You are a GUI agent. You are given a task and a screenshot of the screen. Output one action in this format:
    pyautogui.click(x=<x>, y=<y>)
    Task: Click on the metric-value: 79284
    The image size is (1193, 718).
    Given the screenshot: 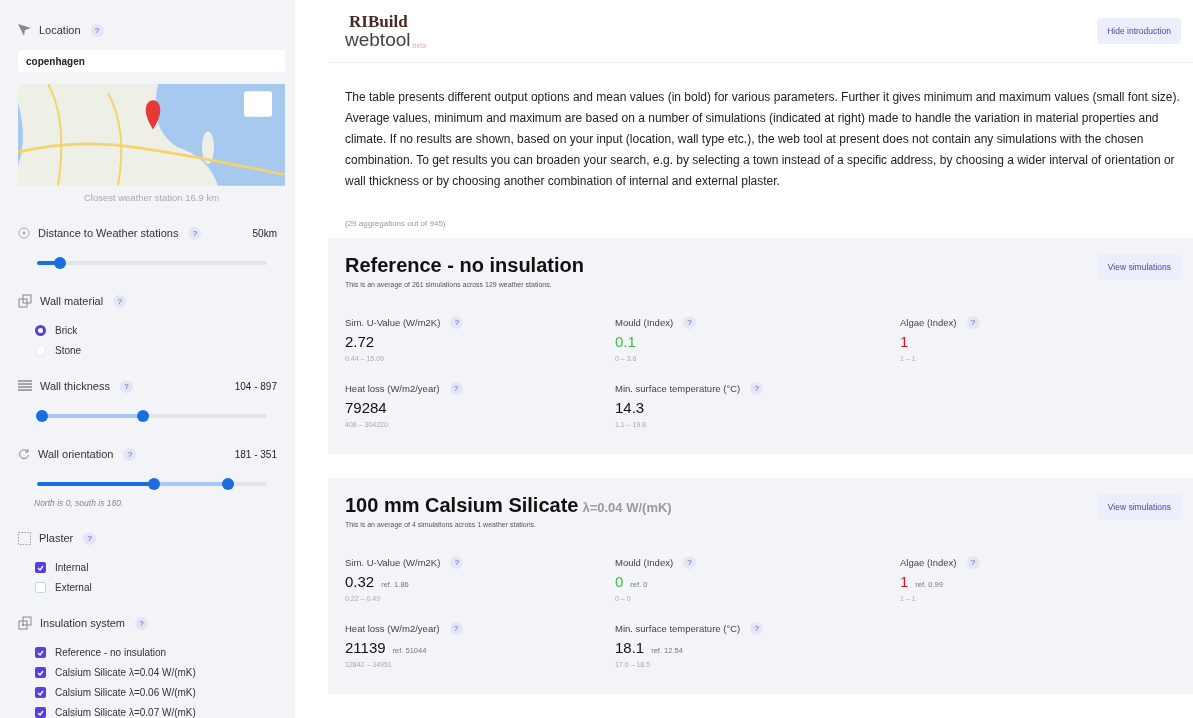 What is the action you would take?
    pyautogui.click(x=366, y=407)
    